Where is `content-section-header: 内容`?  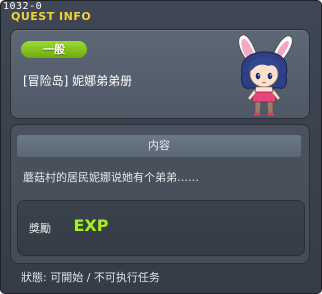 content-section-header: 内容 is located at coordinates (159, 146).